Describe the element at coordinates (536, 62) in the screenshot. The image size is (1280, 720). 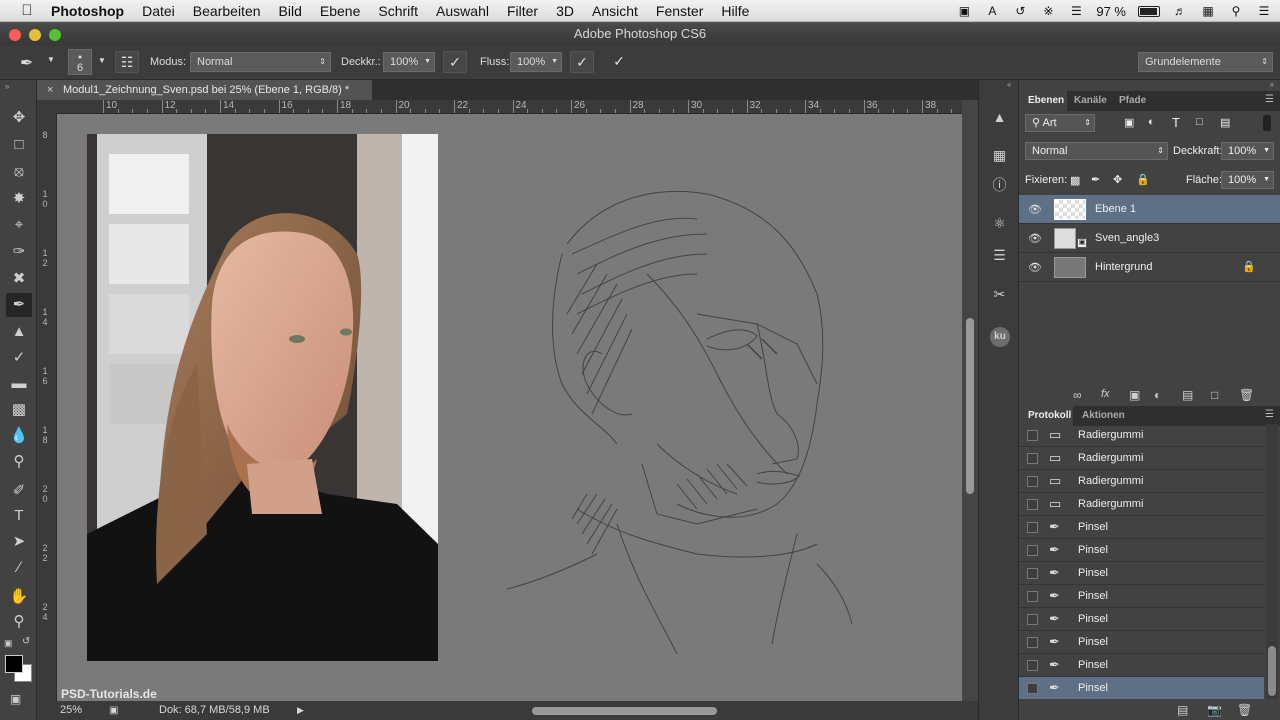
I see `flow-input: 100% ▼` at that location.